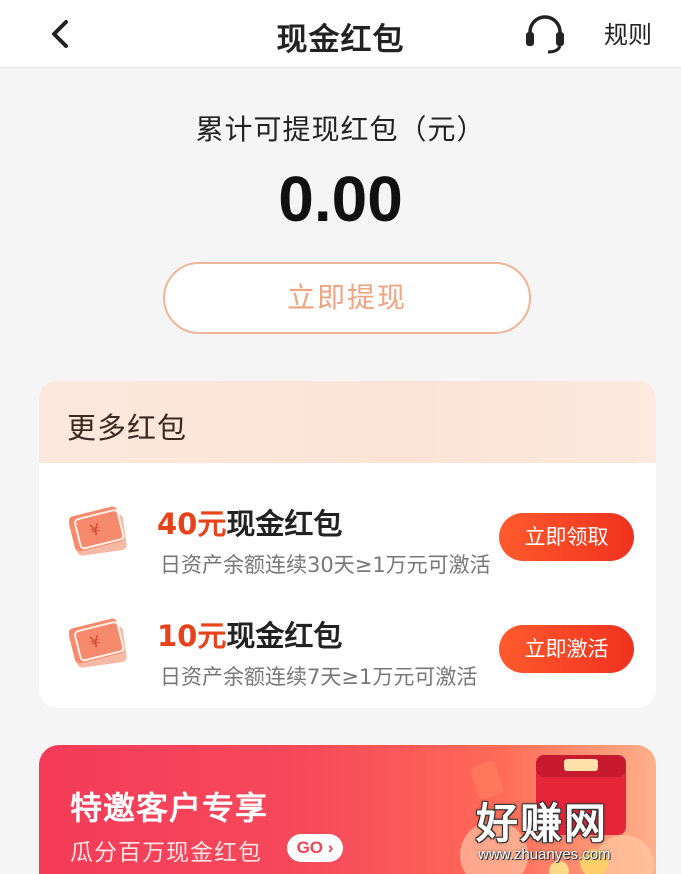 This screenshot has width=681, height=874. Describe the element at coordinates (315, 848) in the screenshot. I see `go-button: GO ›` at that location.